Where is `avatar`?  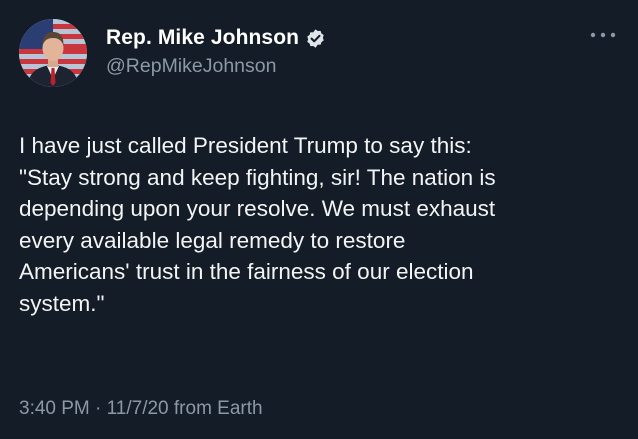
avatar is located at coordinates (53, 53).